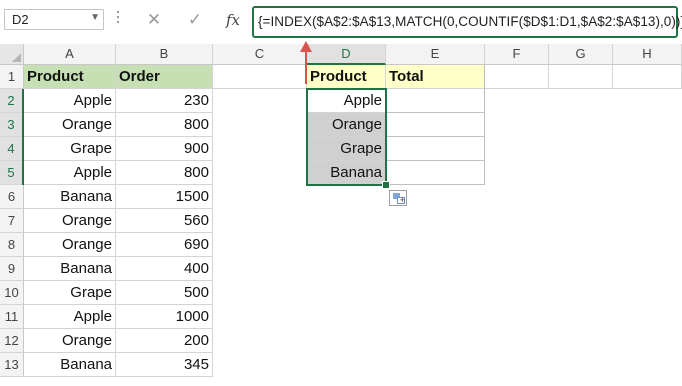  Describe the element at coordinates (346, 125) in the screenshot. I see `result-cell-product: Orange` at that location.